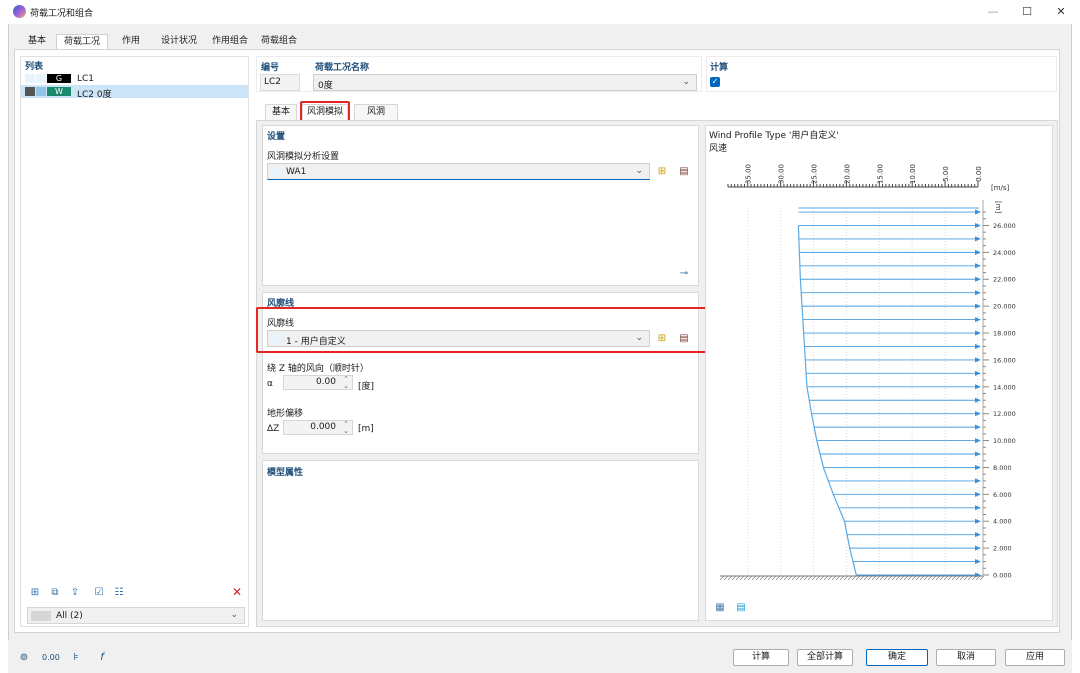 The height and width of the screenshot is (673, 1080). Describe the element at coordinates (24, 657) in the screenshot. I see `search-icon: ⊚` at that location.